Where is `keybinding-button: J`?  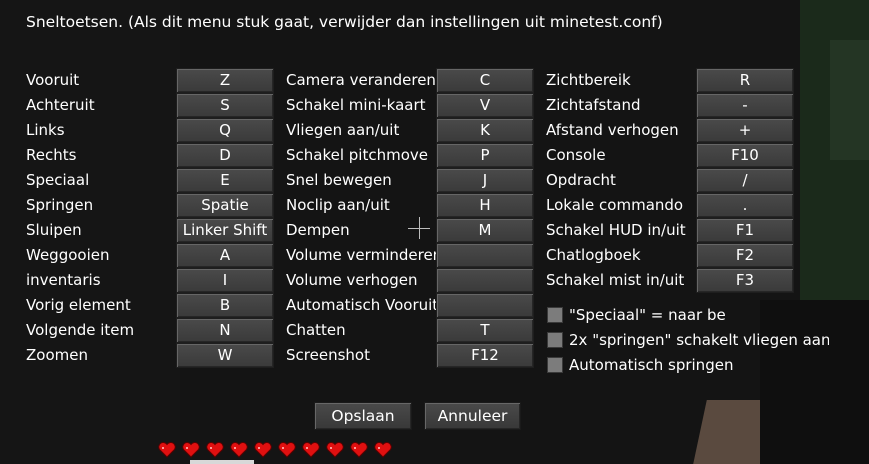 keybinding-button: J is located at coordinates (485, 180).